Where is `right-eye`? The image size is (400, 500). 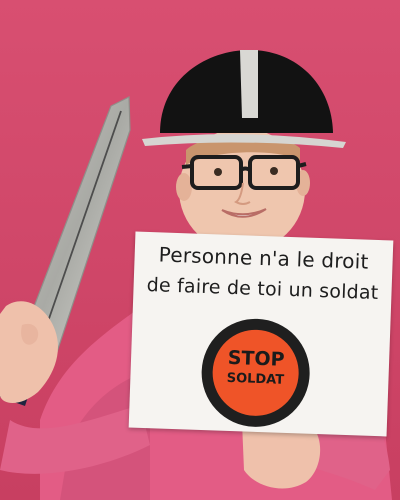 right-eye is located at coordinates (274, 171).